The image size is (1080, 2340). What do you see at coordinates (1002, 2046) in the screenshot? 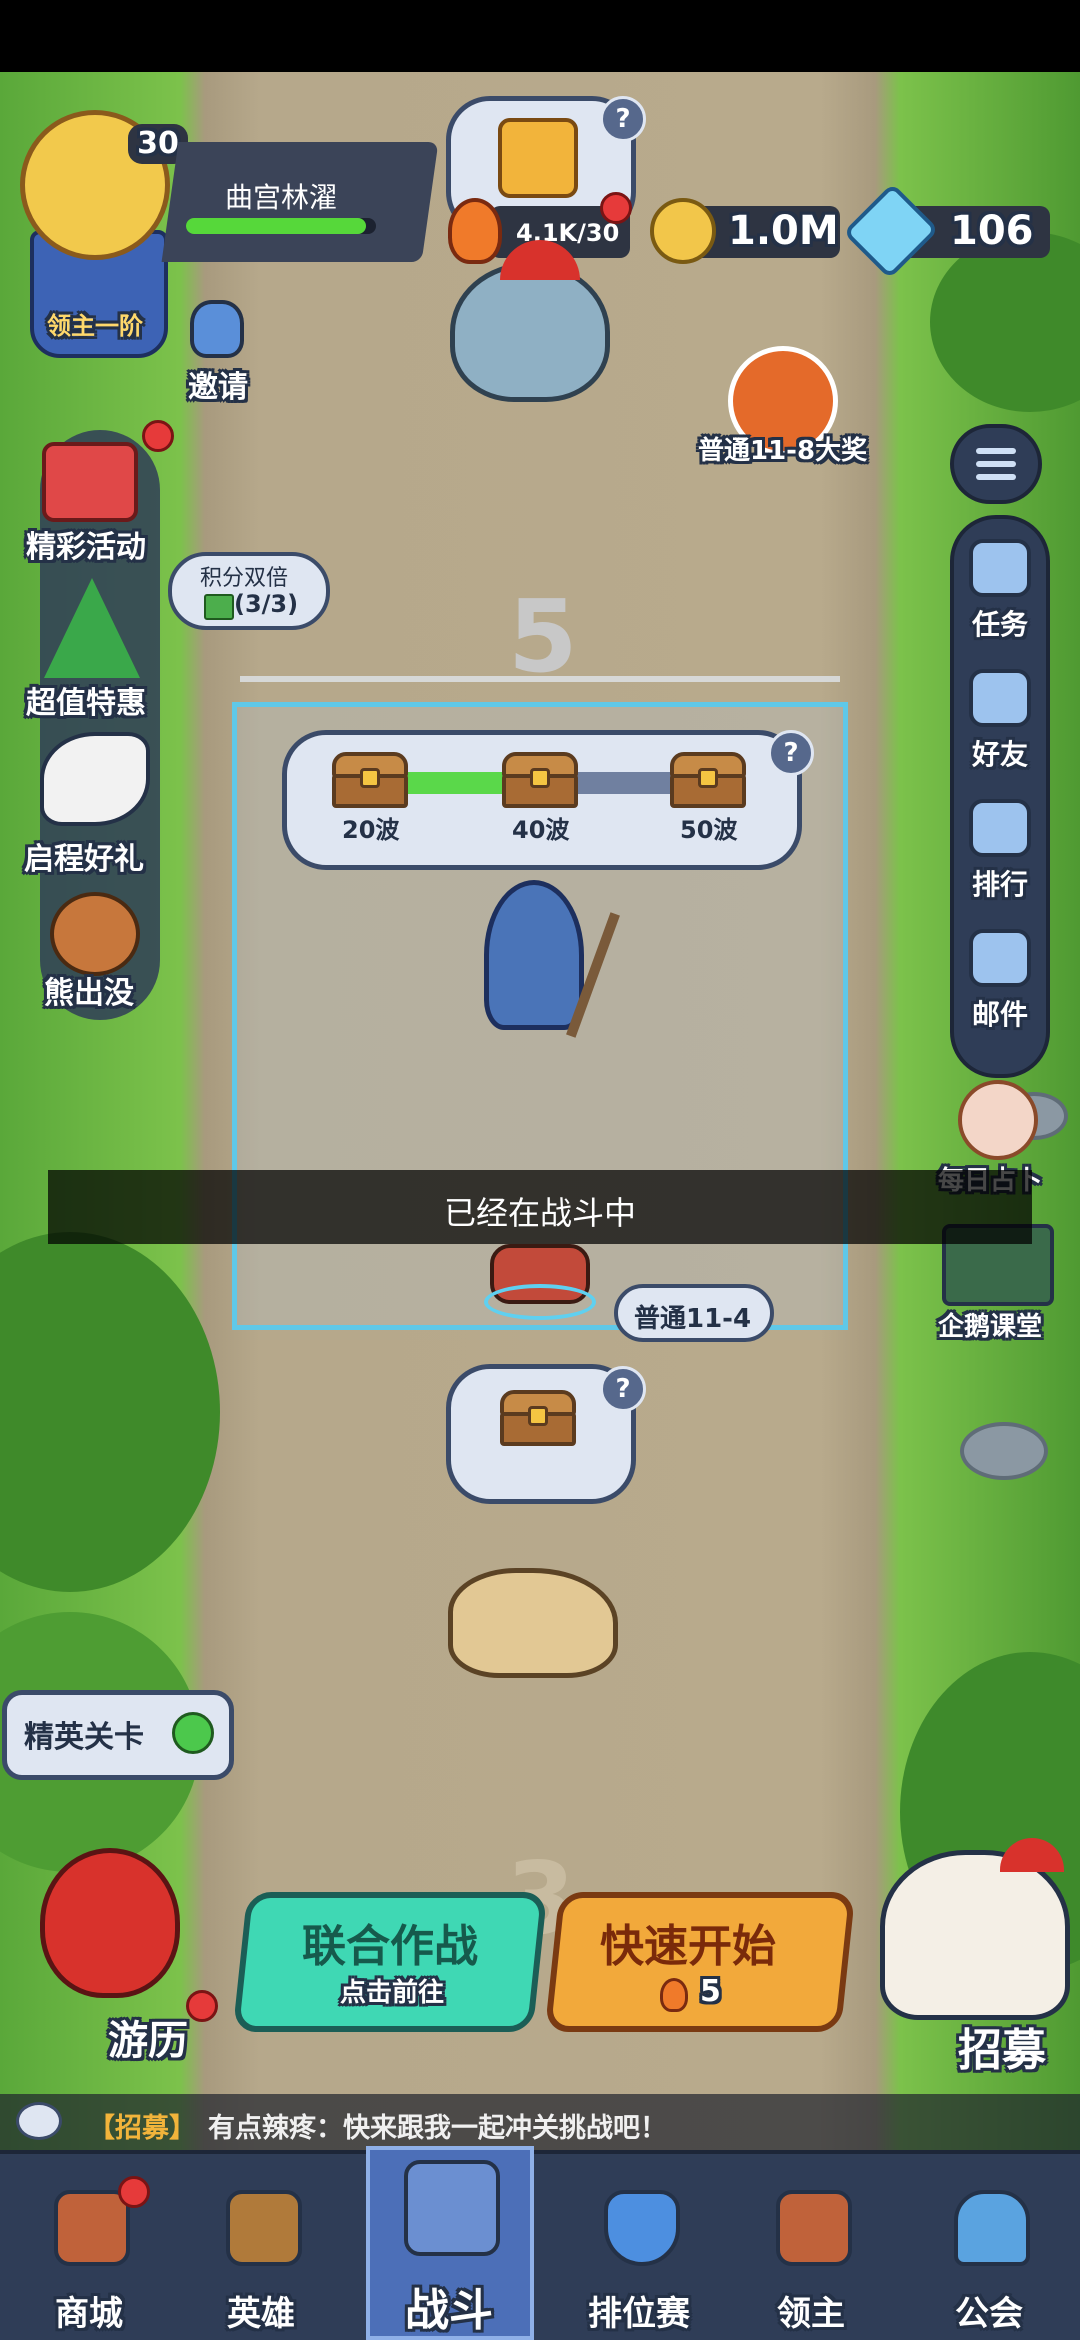
I see `recruit-label: 招募` at bounding box center [1002, 2046].